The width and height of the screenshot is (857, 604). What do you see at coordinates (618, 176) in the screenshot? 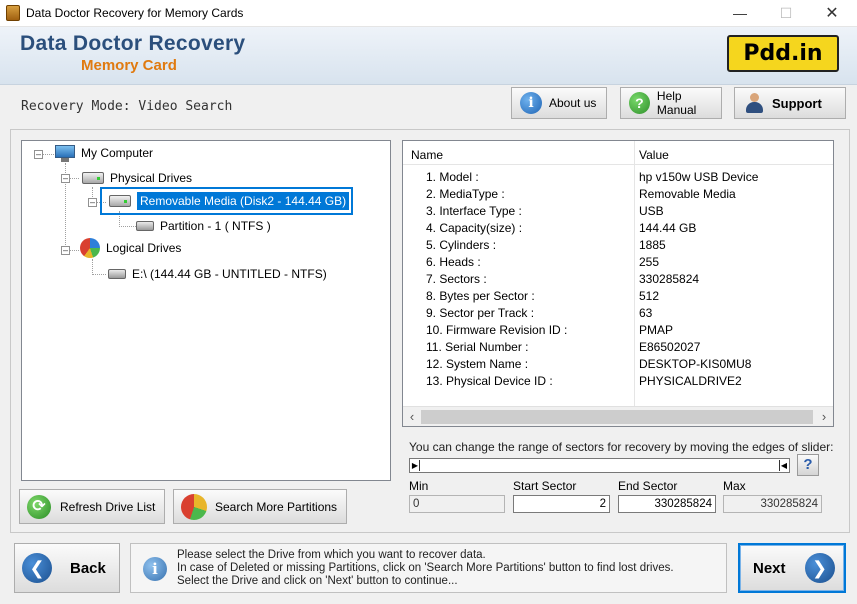
I see `table-row: 1. Model : hp v150w USB Device` at bounding box center [618, 176].